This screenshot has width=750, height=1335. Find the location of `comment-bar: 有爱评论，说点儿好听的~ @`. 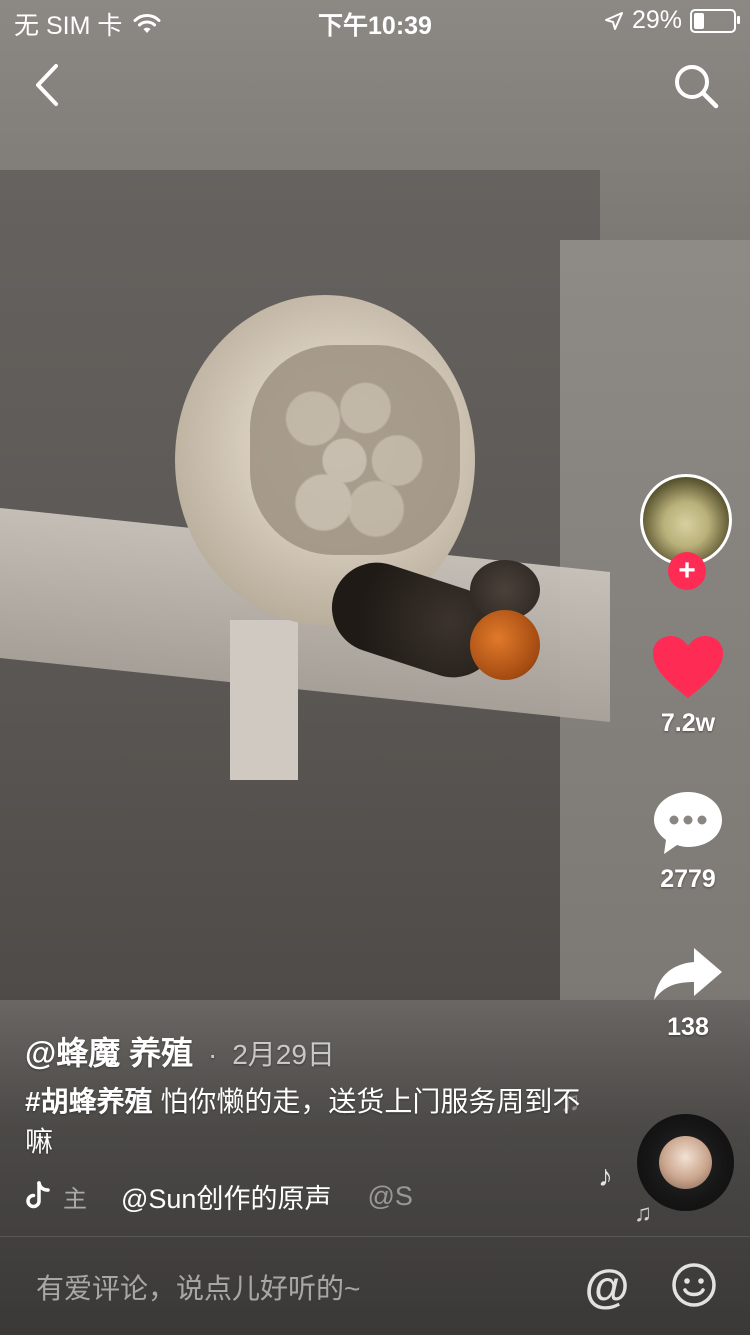

comment-bar: 有爱评论，说点儿好听的~ @ is located at coordinates (375, 1285).